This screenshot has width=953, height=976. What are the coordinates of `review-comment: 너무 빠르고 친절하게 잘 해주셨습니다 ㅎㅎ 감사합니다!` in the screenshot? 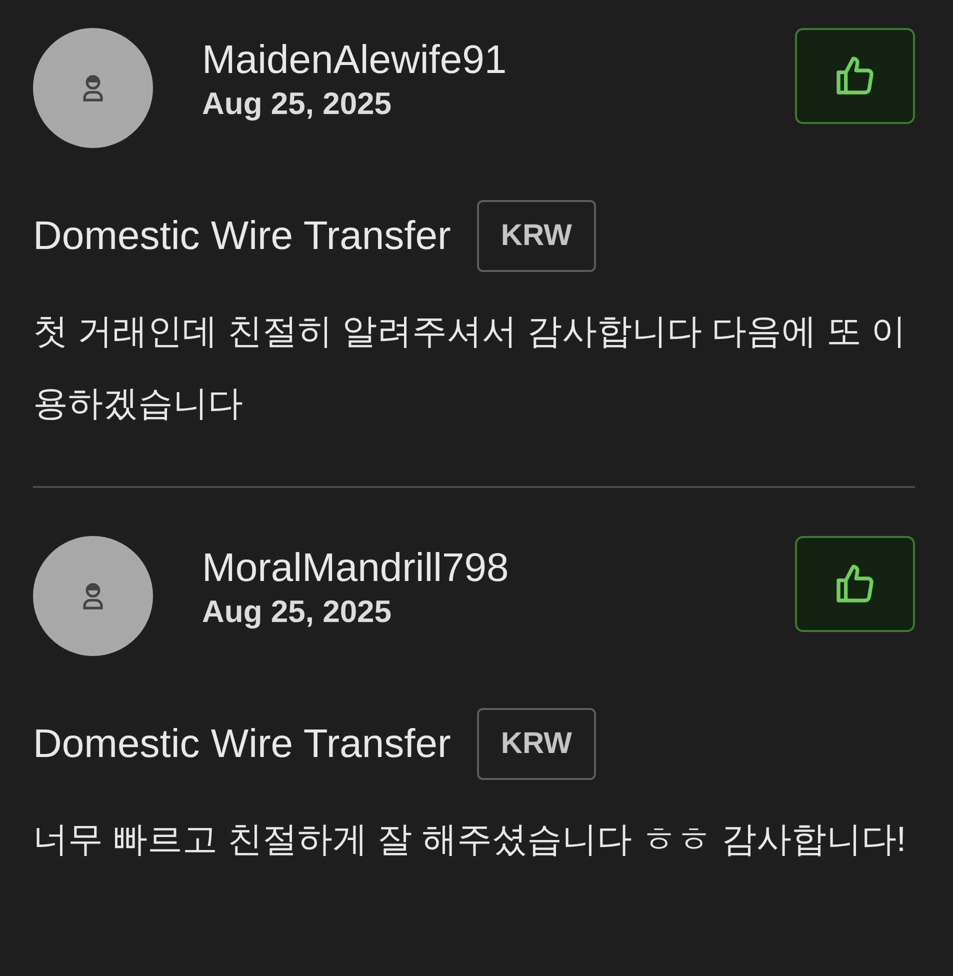 It's located at (470, 840).